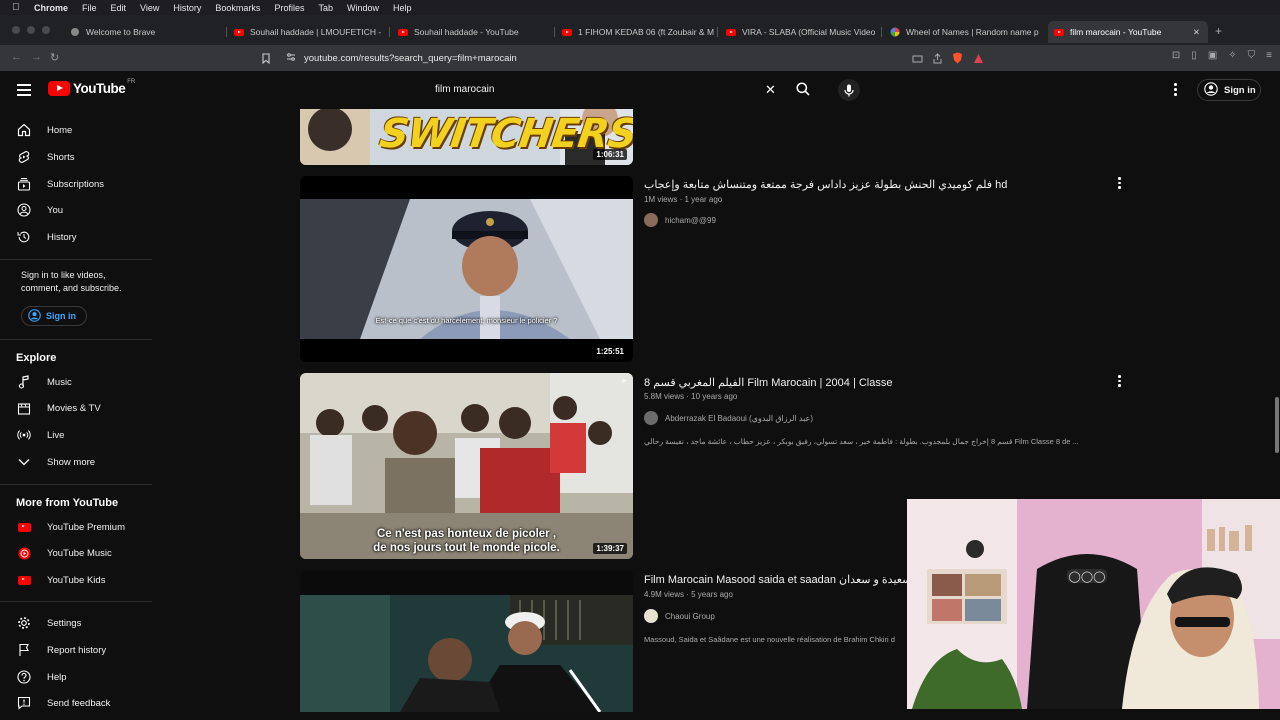 The image size is (1280, 720). I want to click on video-thumbnail: SWITCHERS 1:06:31, so click(466, 137).